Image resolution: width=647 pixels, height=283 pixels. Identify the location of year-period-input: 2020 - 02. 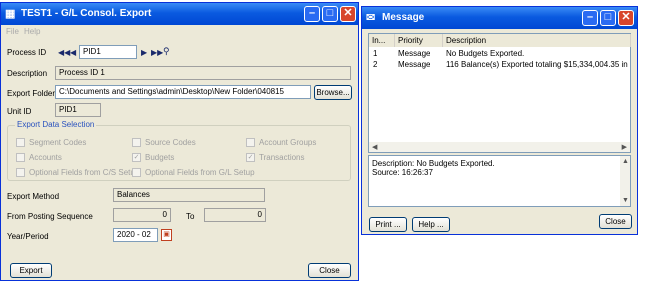
(135, 235).